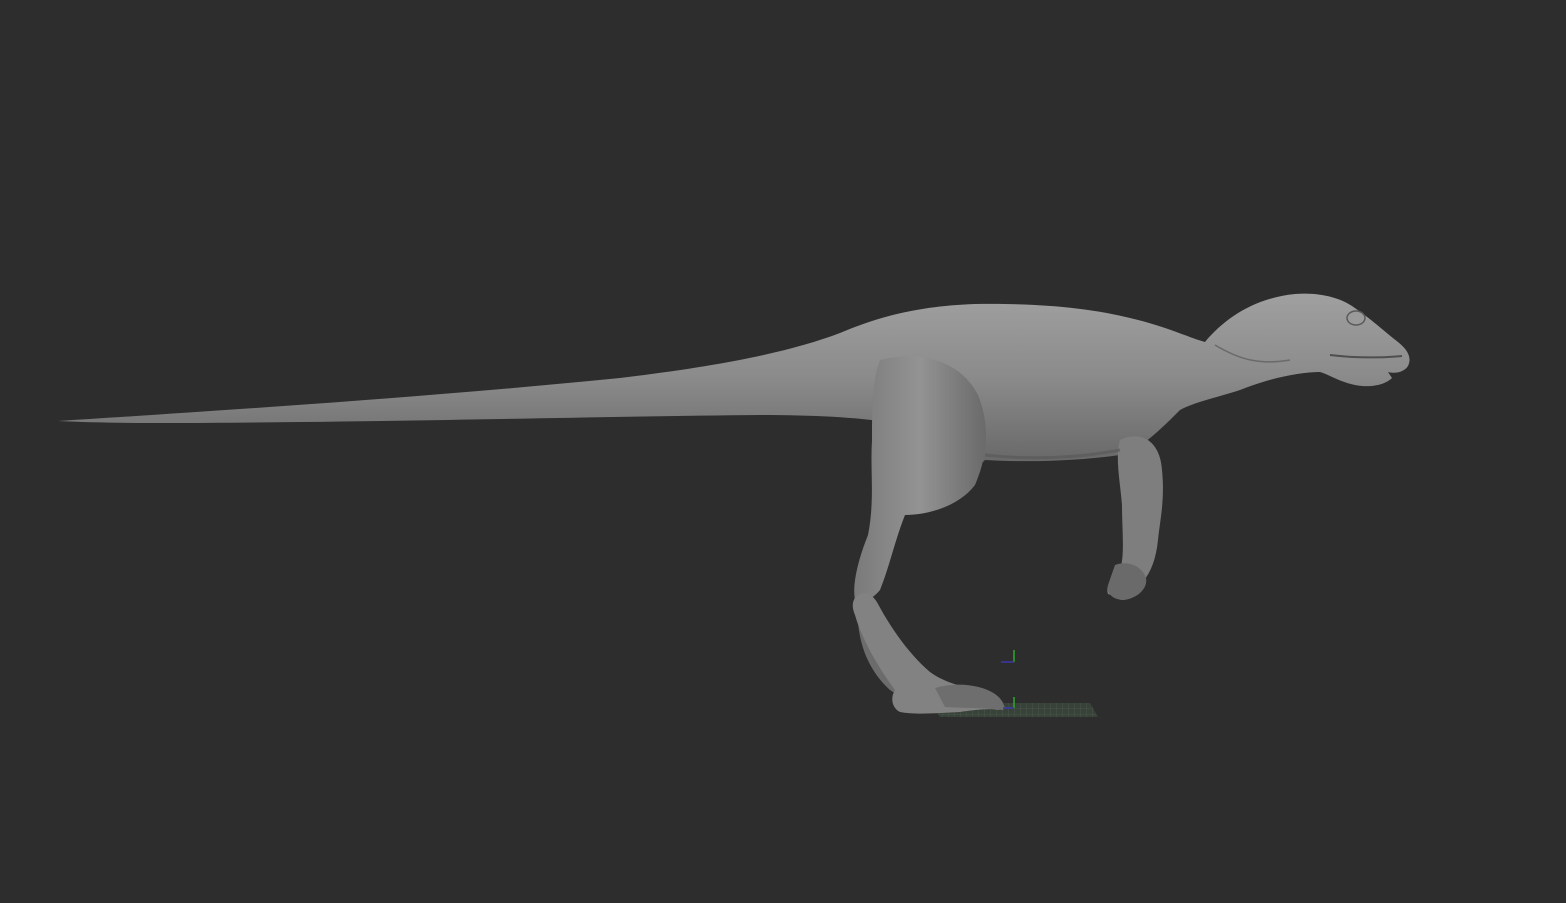 The width and height of the screenshot is (1566, 903). What do you see at coordinates (1008, 679) in the screenshot?
I see `transpose-gizmo-icon` at bounding box center [1008, 679].